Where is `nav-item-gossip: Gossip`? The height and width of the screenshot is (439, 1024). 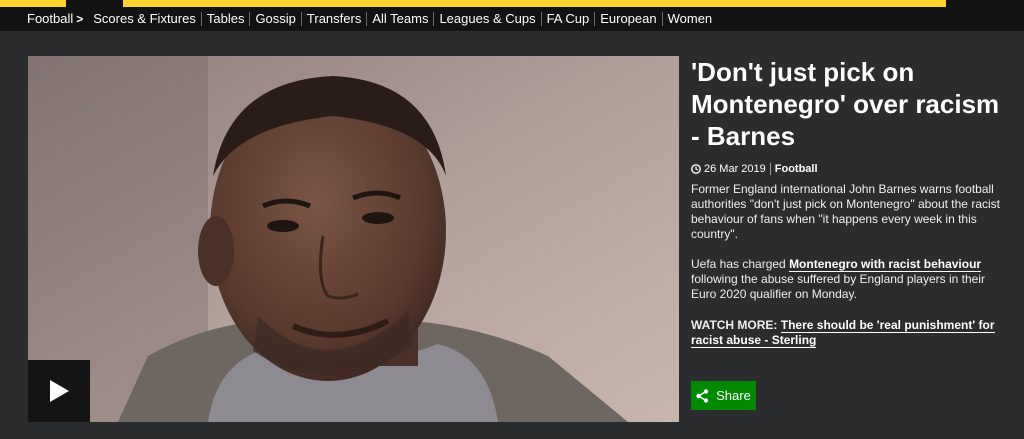
nav-item-gossip: Gossip is located at coordinates (276, 19).